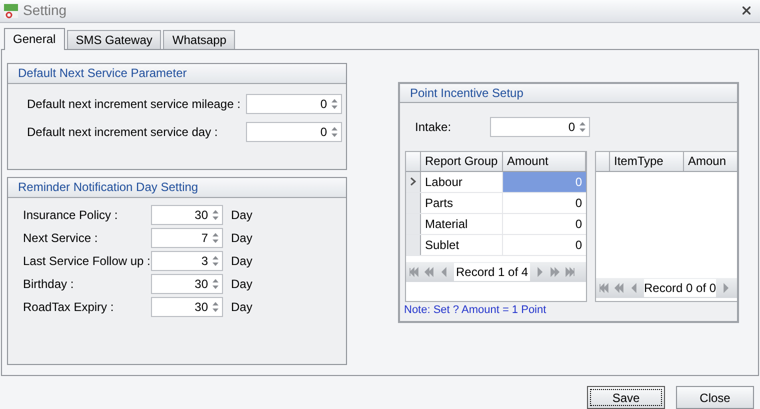 The image size is (760, 409). What do you see at coordinates (570, 271) in the screenshot?
I see `last-record-icon` at bounding box center [570, 271].